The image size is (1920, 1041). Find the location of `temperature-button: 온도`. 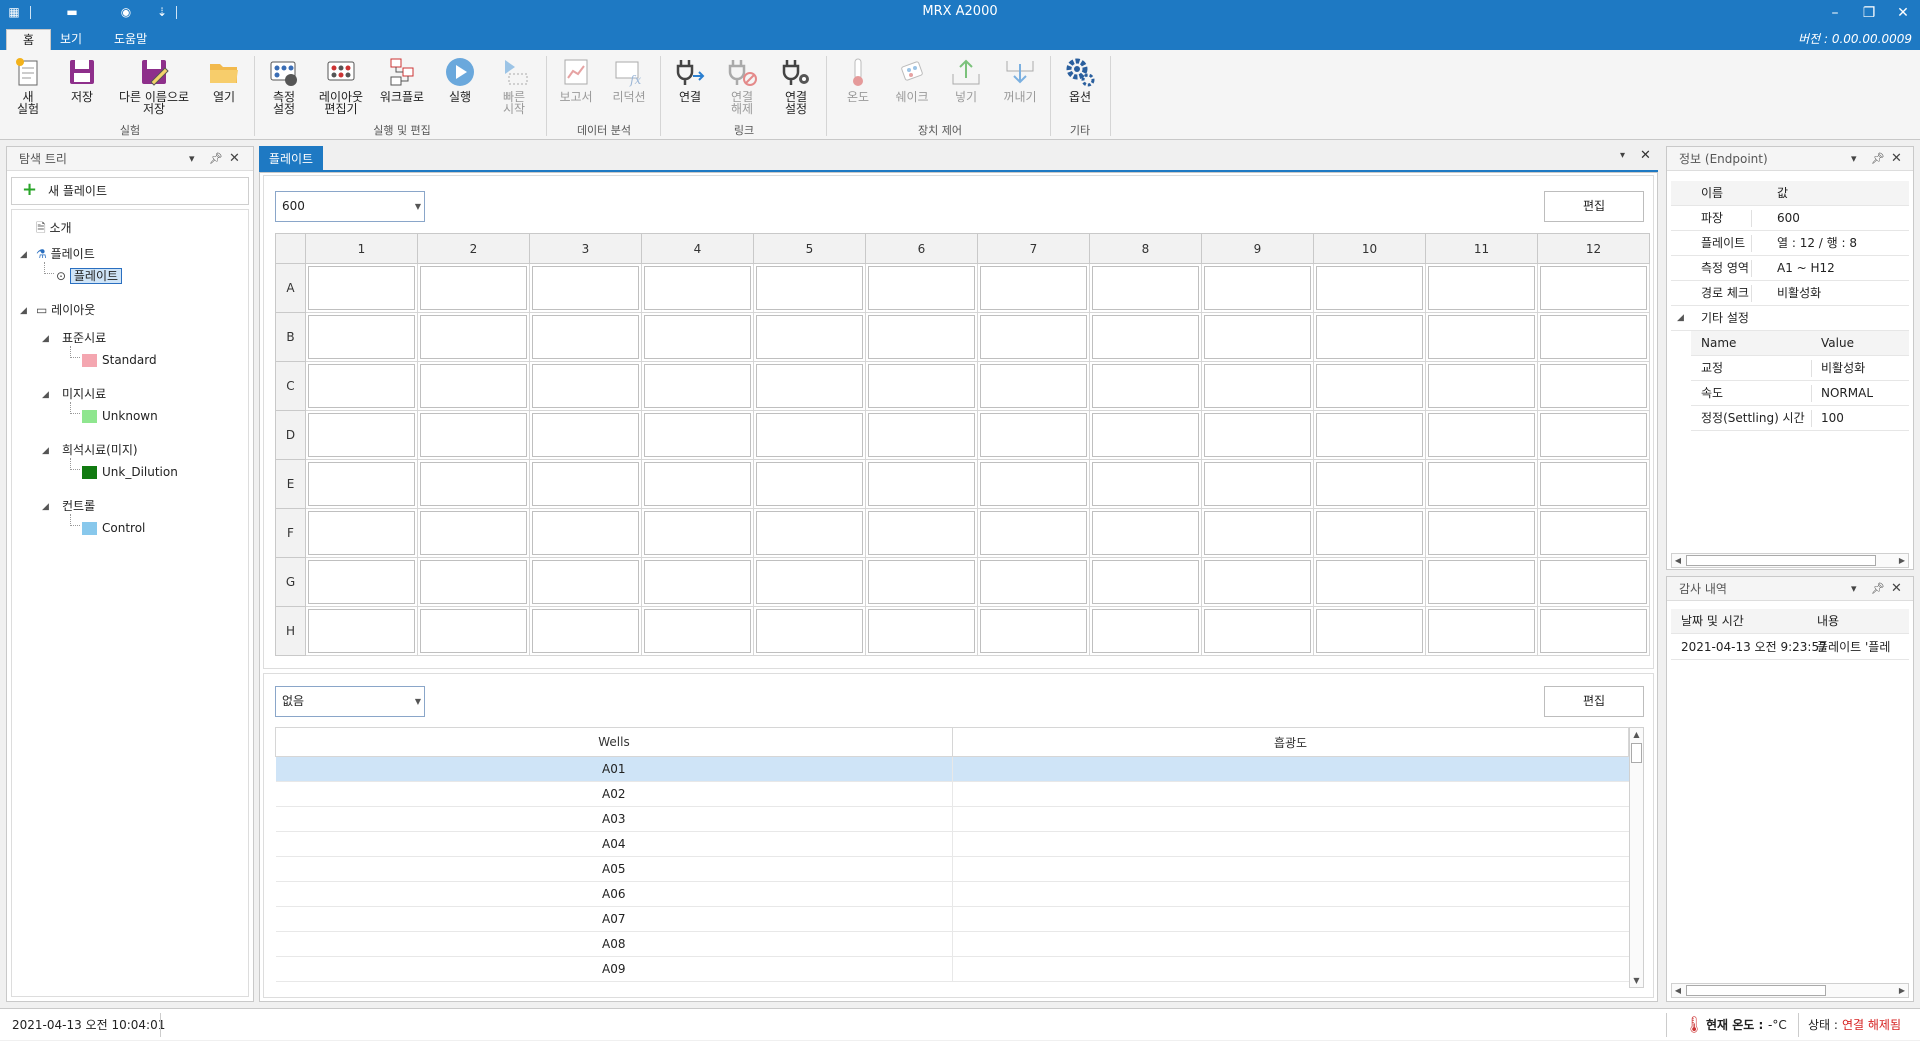

temperature-button: 온도 is located at coordinates (858, 79).